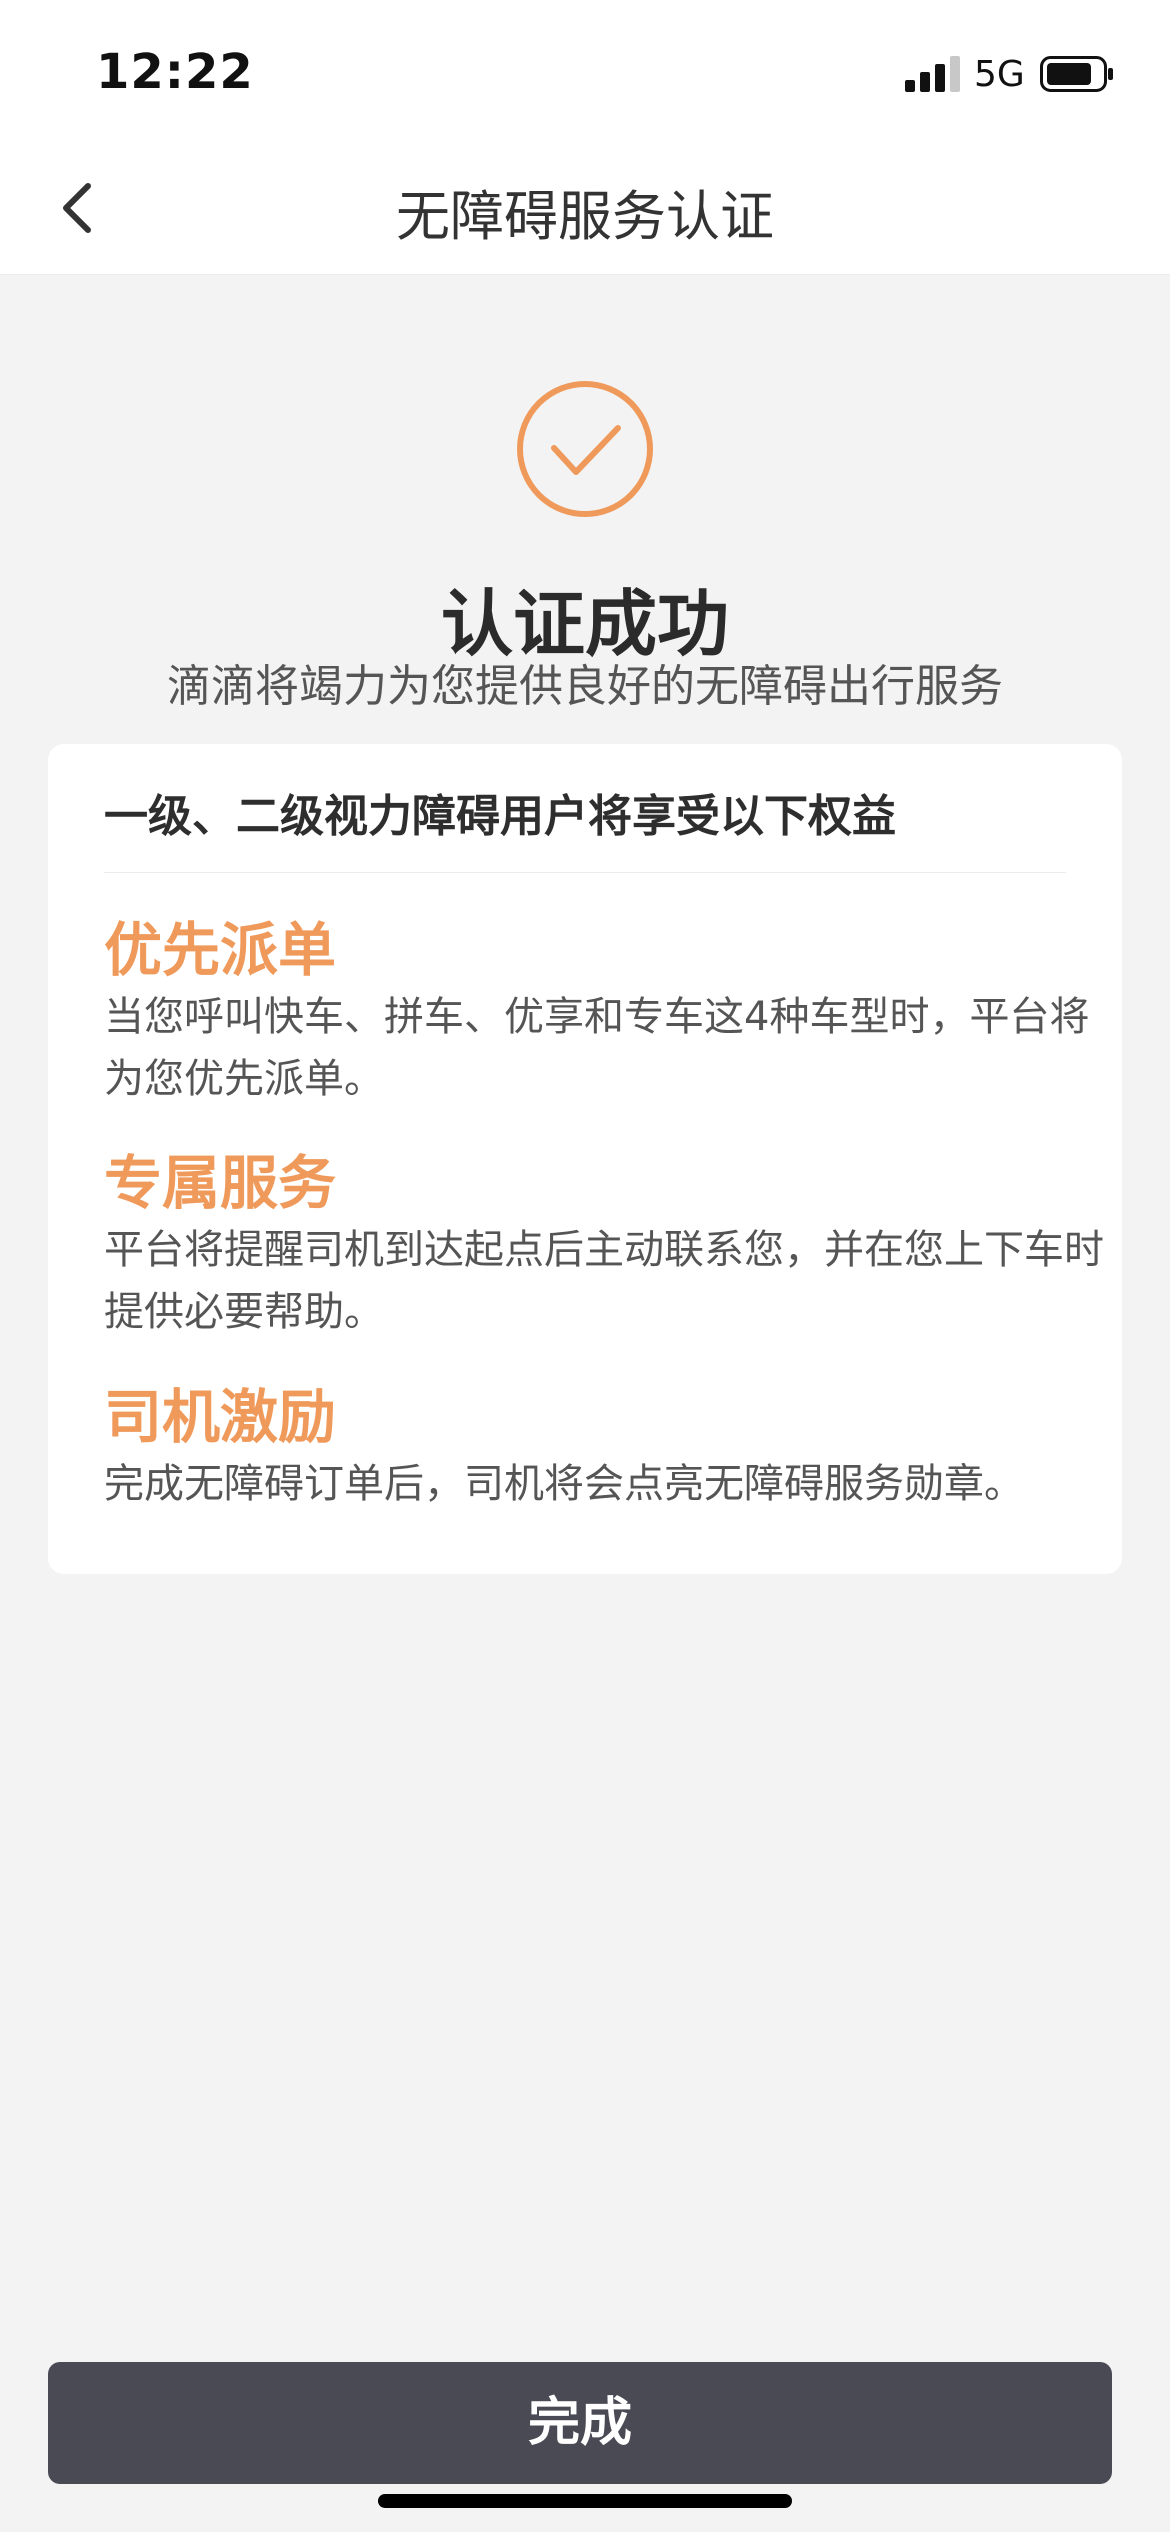 This screenshot has height=2532, width=1170. What do you see at coordinates (1076, 74) in the screenshot?
I see `battery-icon` at bounding box center [1076, 74].